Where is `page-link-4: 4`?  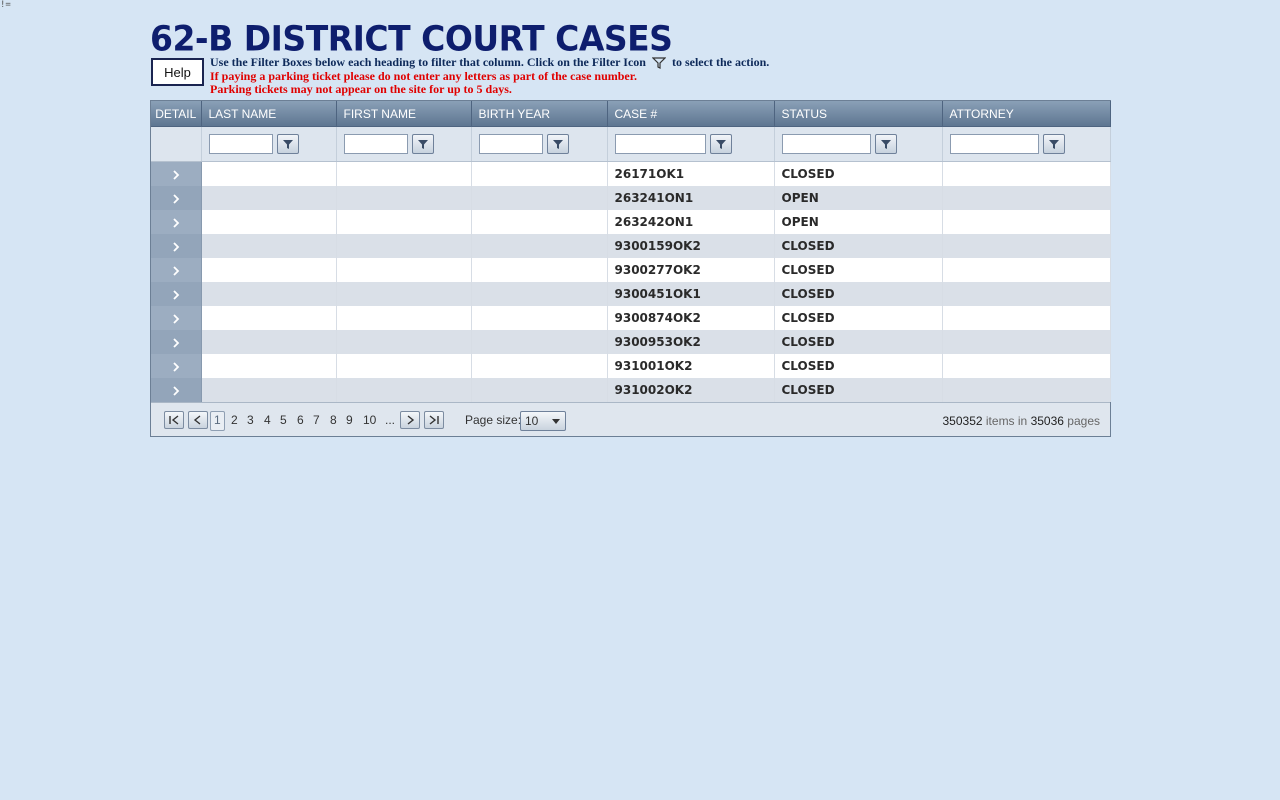
page-link-4: 4 is located at coordinates (267, 420).